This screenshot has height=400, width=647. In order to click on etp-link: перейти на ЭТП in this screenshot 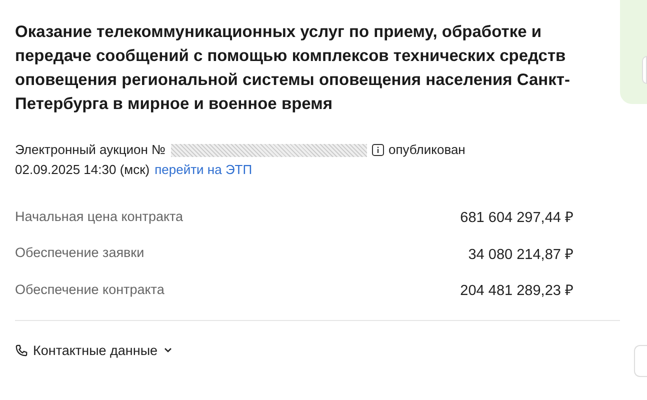, I will do `click(203, 170)`.